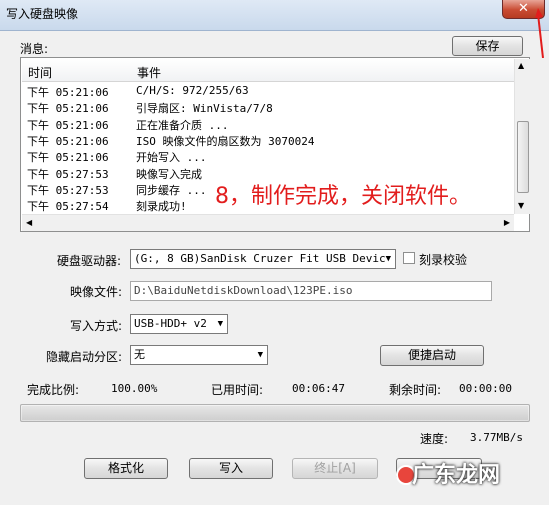  Describe the element at coordinates (126, 468) in the screenshot. I see `format-button: 格式化` at that location.